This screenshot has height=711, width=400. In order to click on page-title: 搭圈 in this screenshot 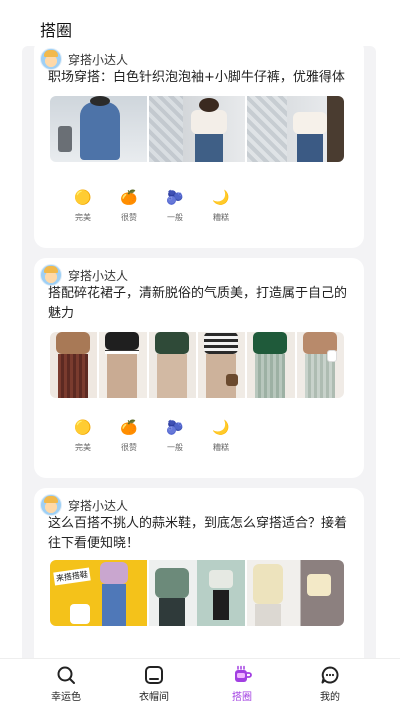, I will do `click(56, 30)`.